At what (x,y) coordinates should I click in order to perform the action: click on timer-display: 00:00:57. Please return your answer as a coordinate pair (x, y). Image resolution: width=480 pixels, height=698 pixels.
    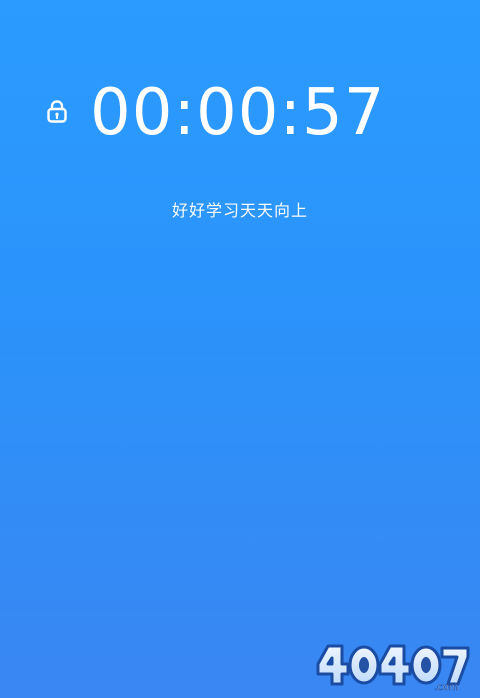
    Looking at the image, I should click on (238, 113).